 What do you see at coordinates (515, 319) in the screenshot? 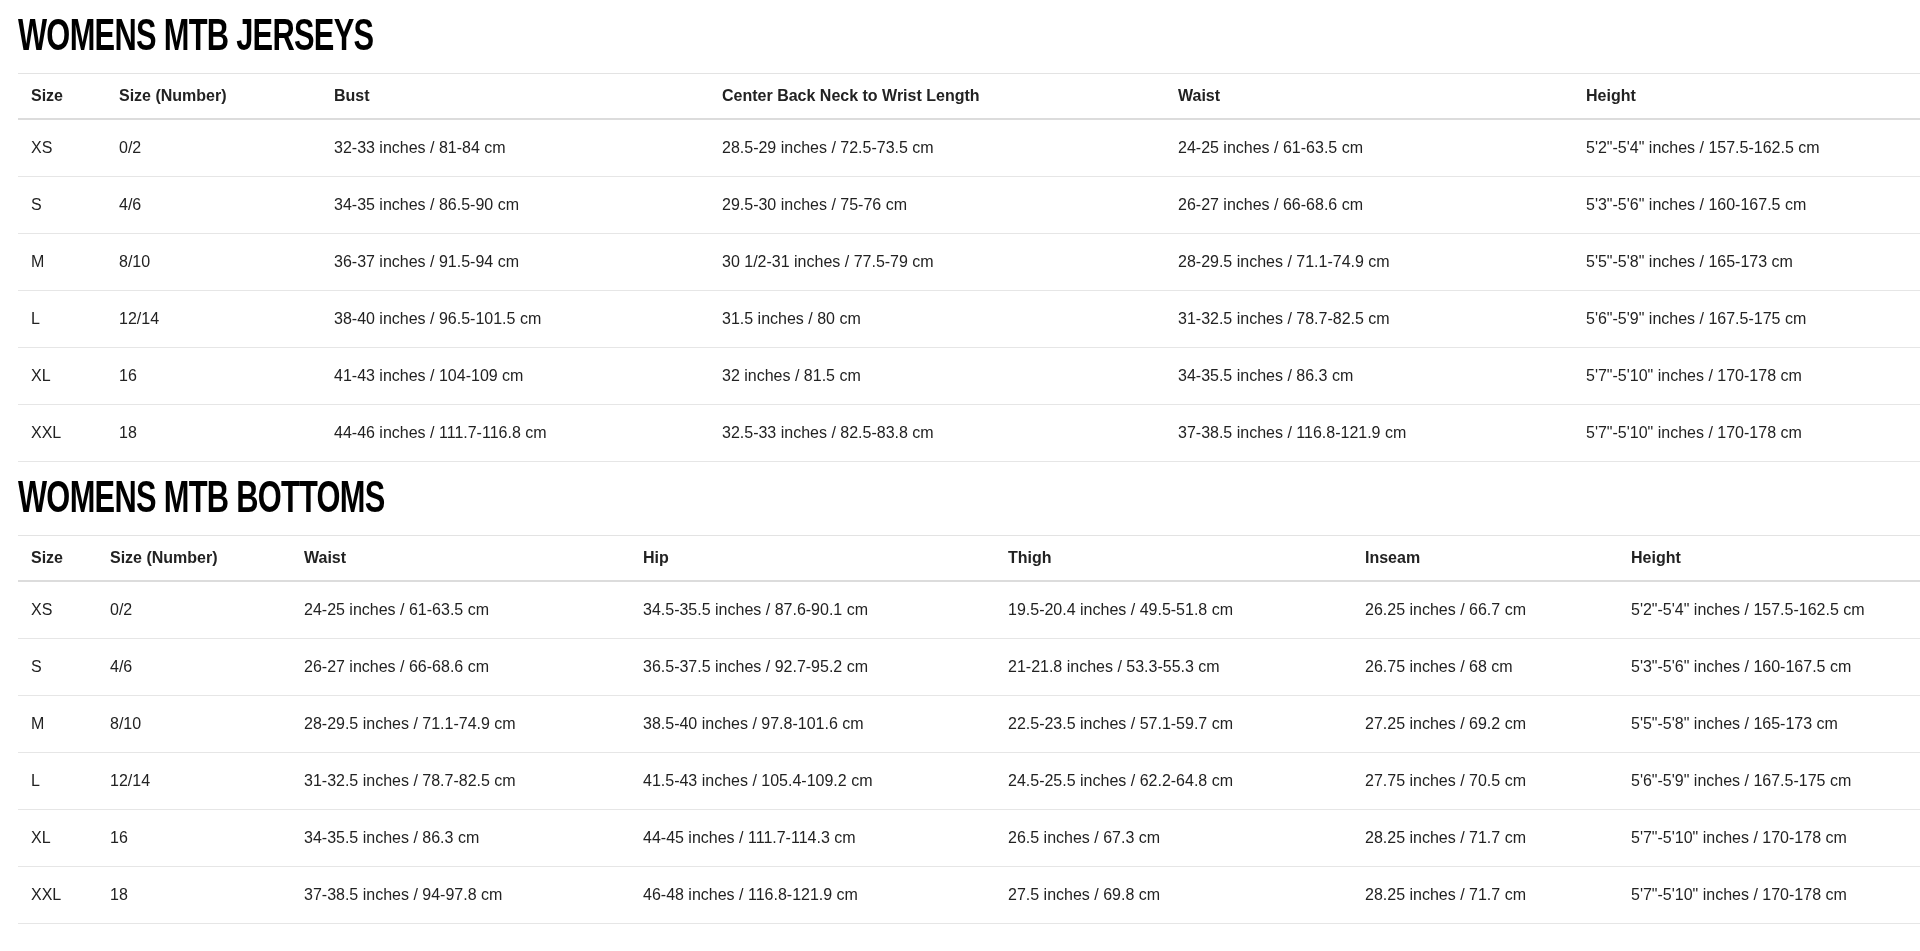
I see `table-cell: 38-40 inches / 96.5-101.5 cm` at bounding box center [515, 319].